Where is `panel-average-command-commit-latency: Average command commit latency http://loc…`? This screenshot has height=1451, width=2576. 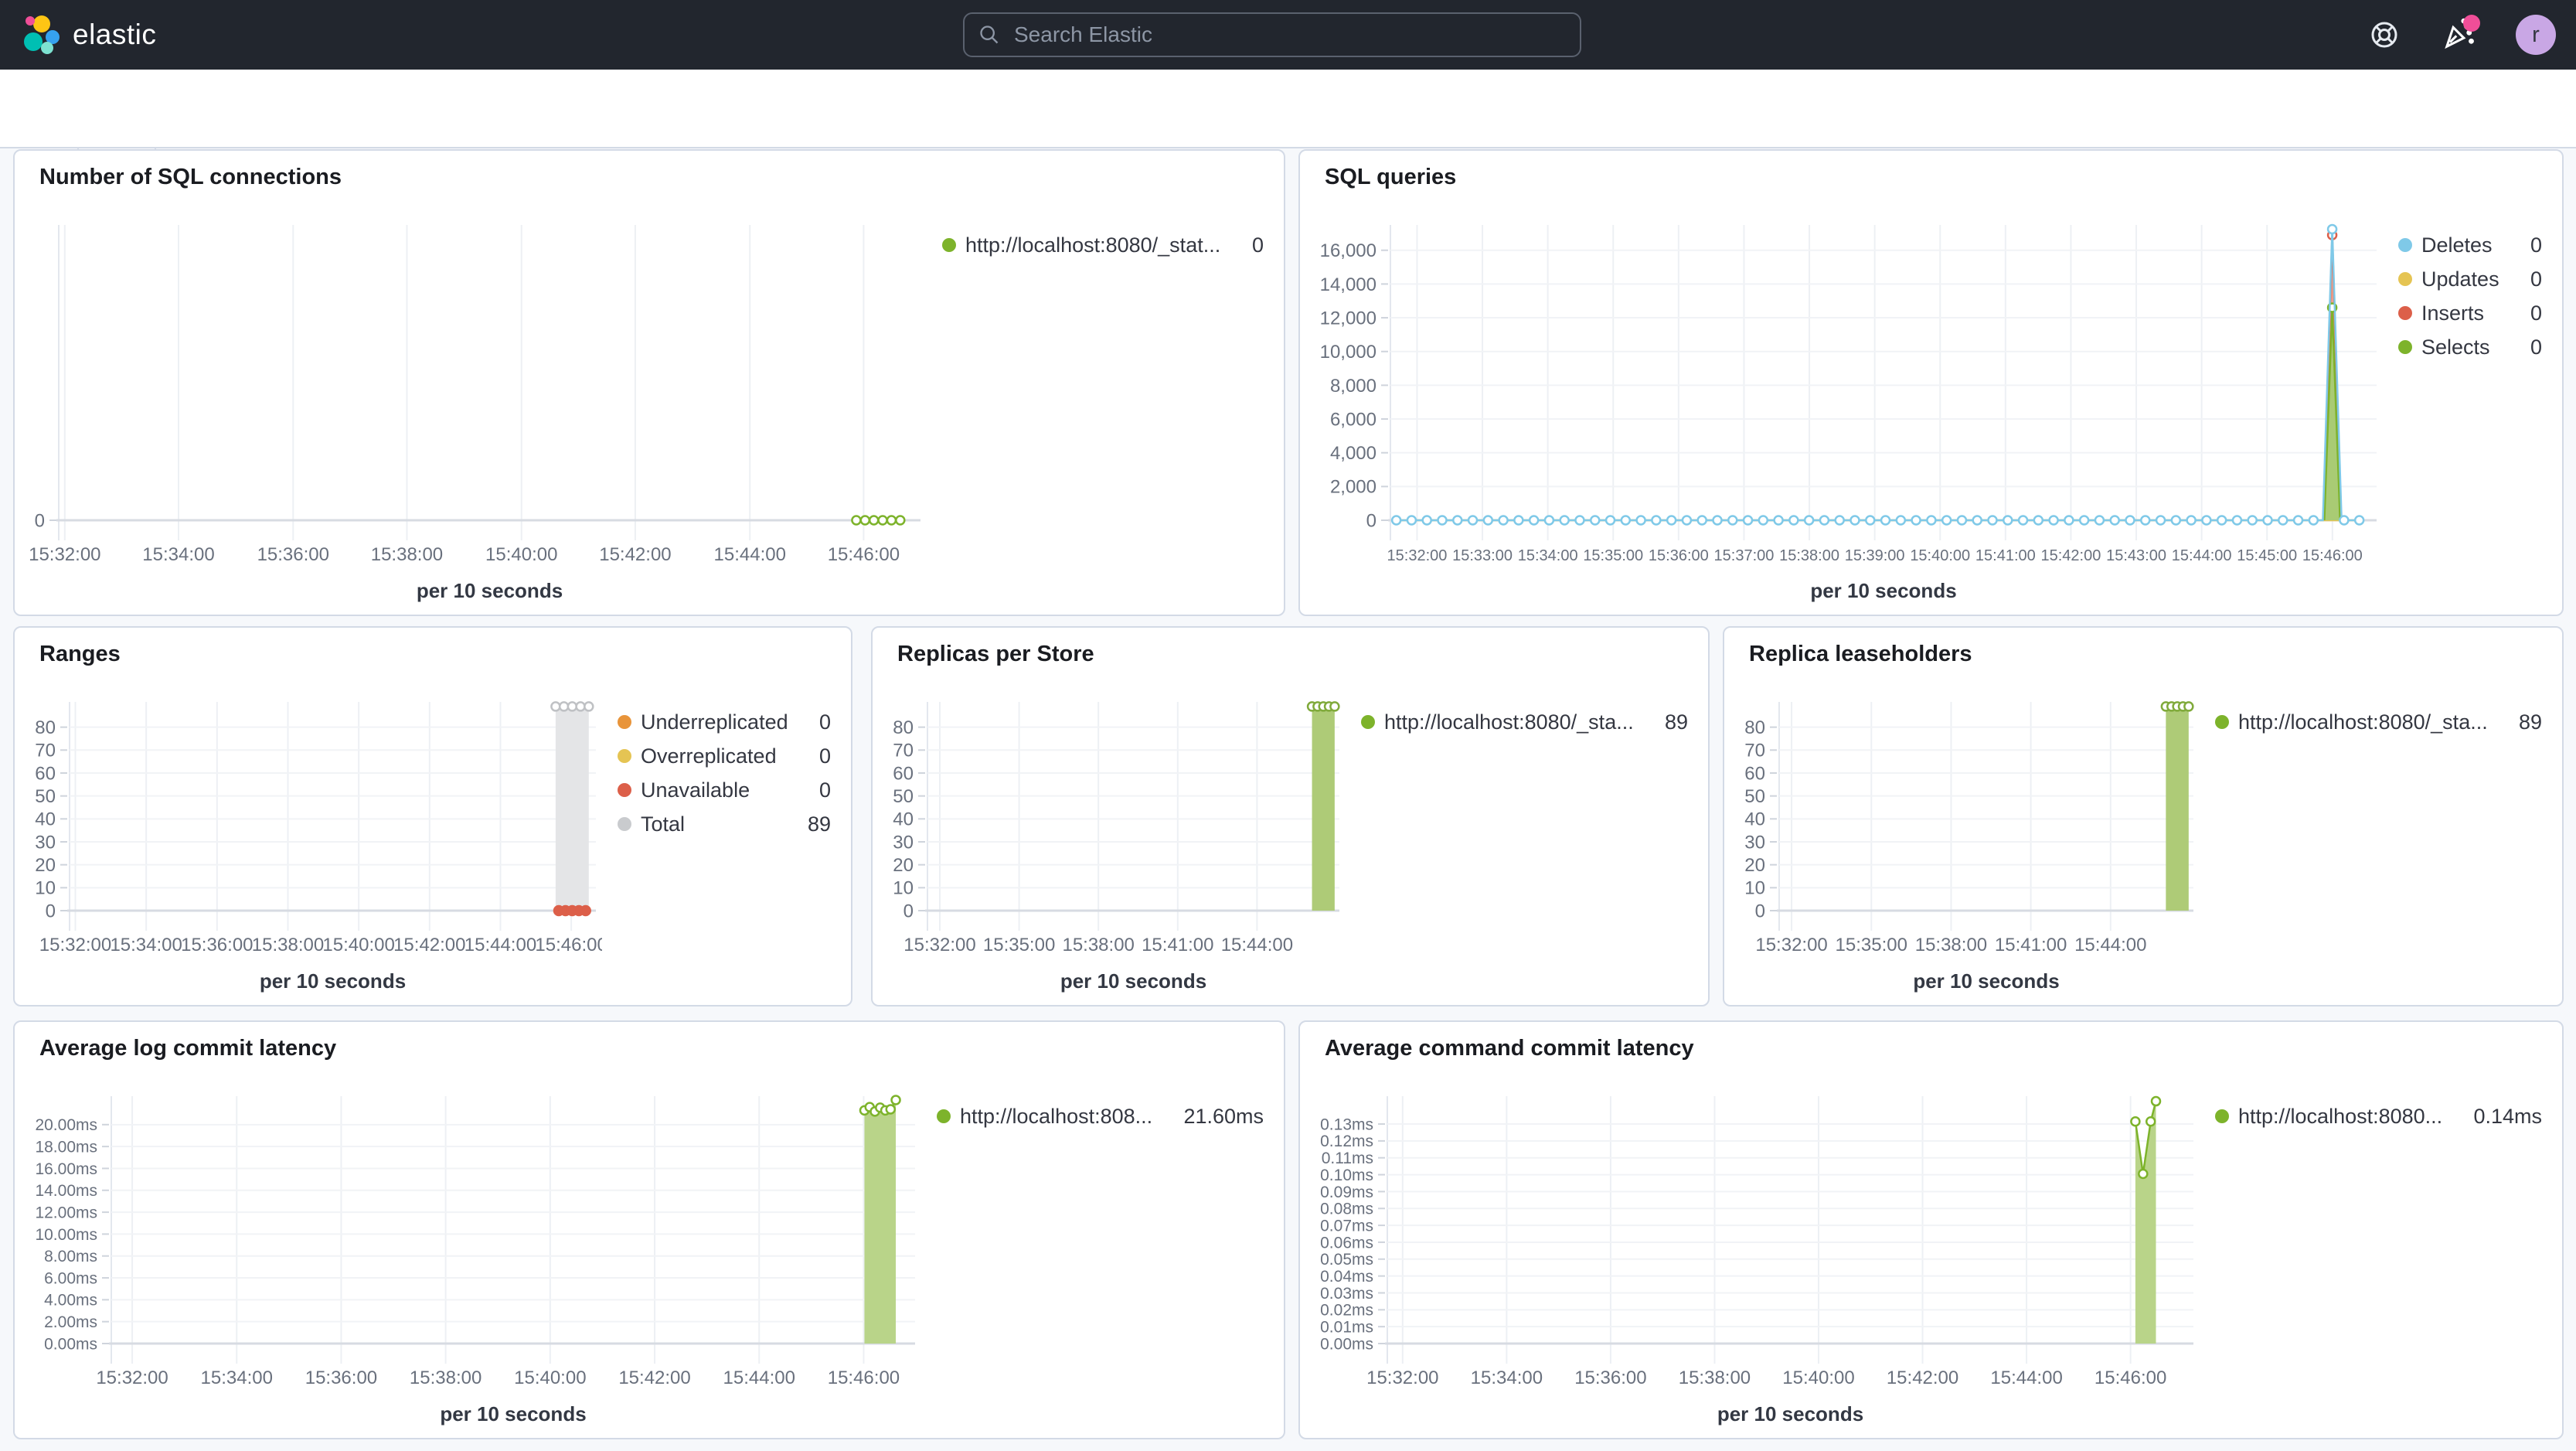
panel-average-command-commit-latency: Average command commit latency http://loc… is located at coordinates (1931, 1229).